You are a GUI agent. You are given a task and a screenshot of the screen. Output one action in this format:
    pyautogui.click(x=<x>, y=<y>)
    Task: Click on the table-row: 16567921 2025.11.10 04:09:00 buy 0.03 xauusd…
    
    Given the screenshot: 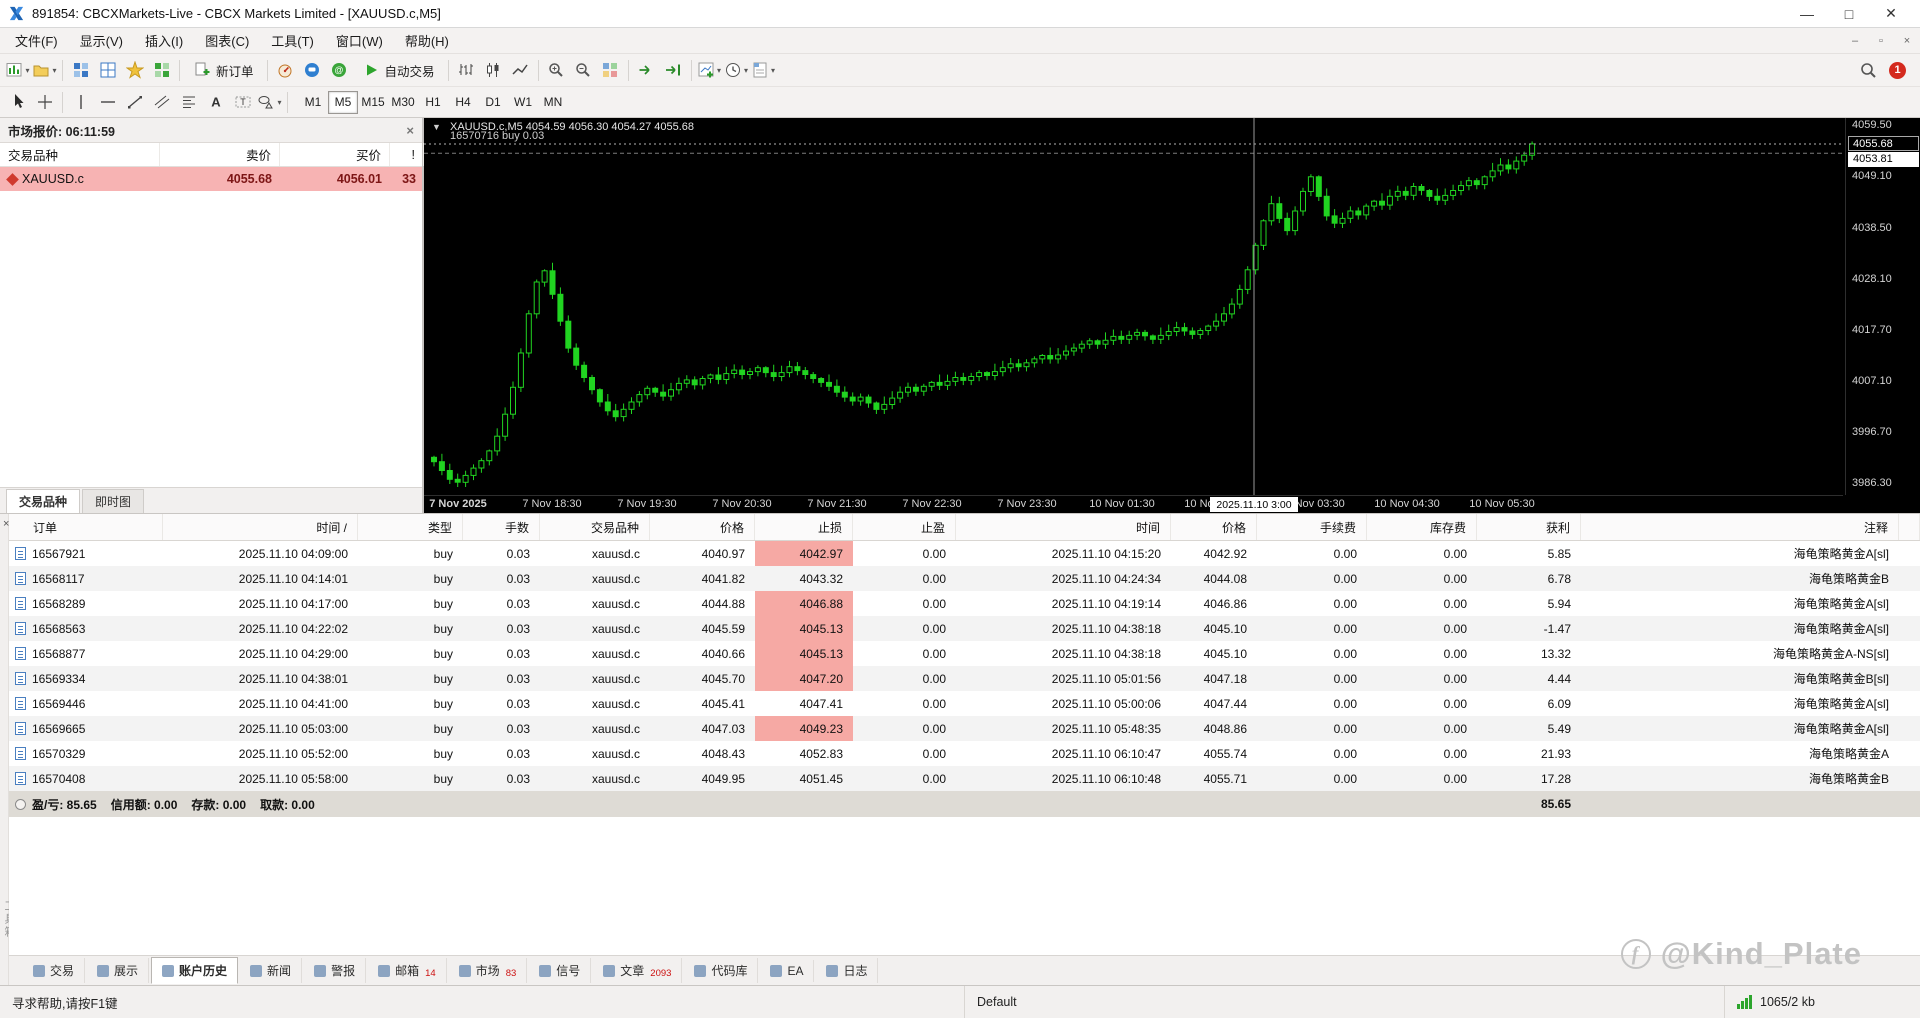 What is the action you would take?
    pyautogui.click(x=964, y=553)
    